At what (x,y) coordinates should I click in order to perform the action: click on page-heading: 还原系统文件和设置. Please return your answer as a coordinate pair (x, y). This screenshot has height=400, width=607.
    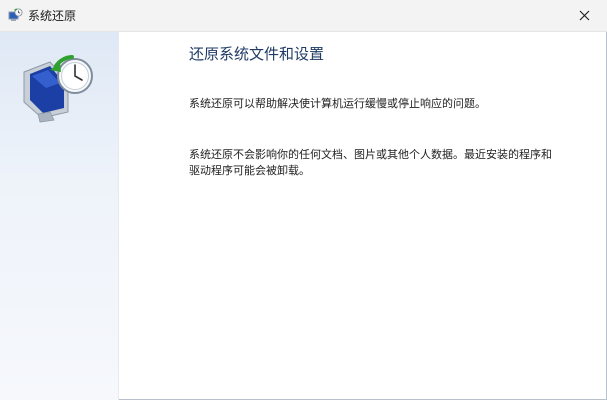
    Looking at the image, I should click on (257, 54).